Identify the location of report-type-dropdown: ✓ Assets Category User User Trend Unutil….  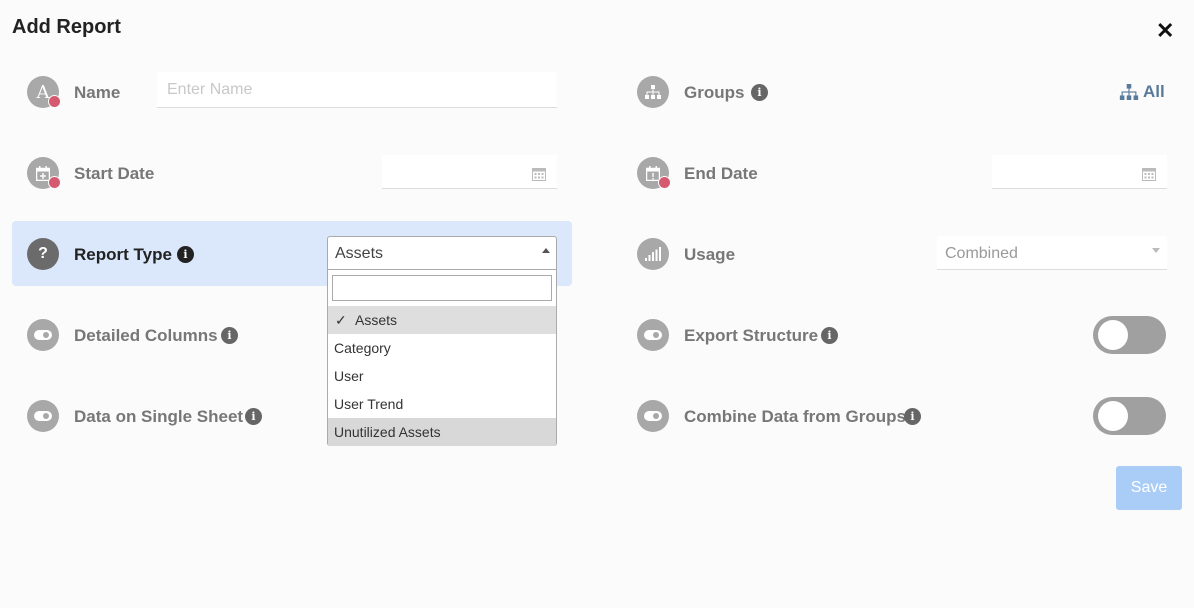
(442, 358).